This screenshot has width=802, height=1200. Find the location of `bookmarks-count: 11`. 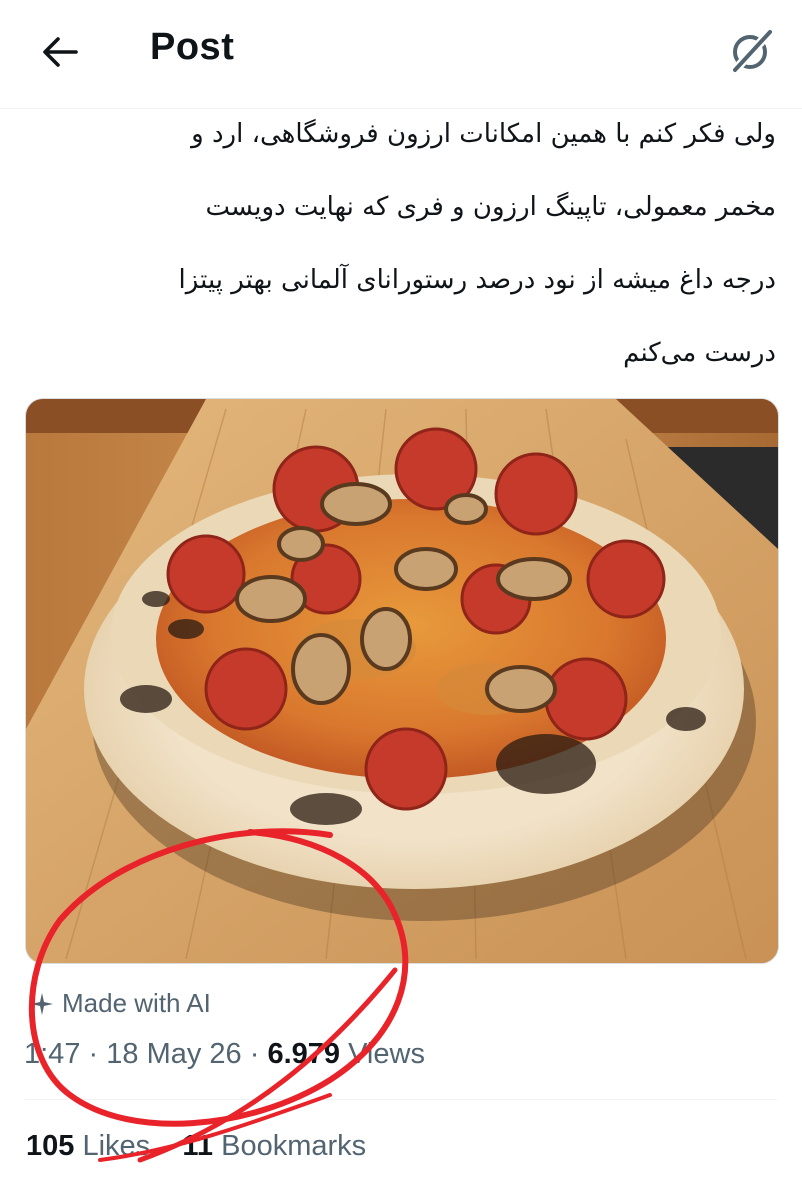

bookmarks-count: 11 is located at coordinates (198, 1146).